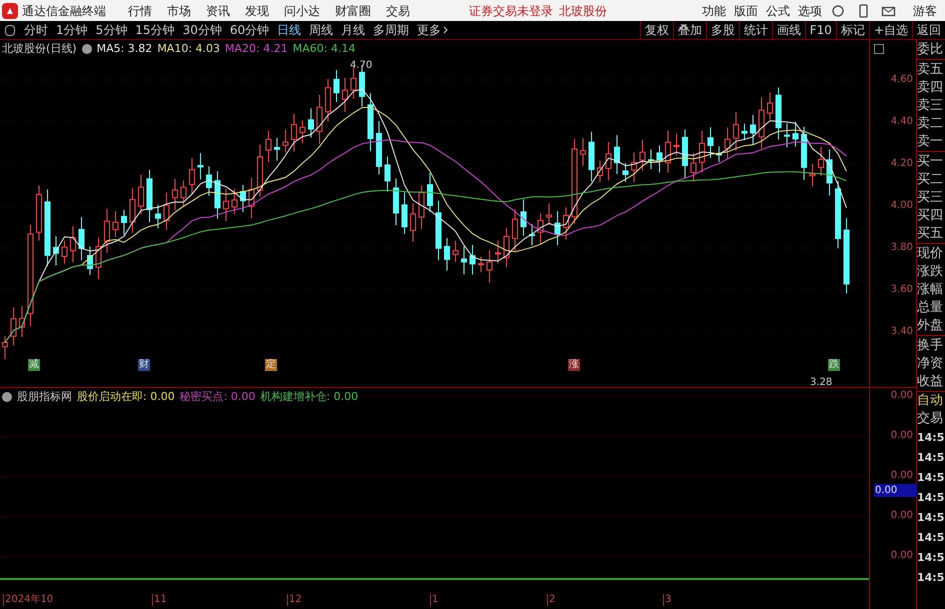 This screenshot has width=945, height=609. What do you see at coordinates (901, 206) in the screenshot?
I see `price-tick: 4.00` at bounding box center [901, 206].